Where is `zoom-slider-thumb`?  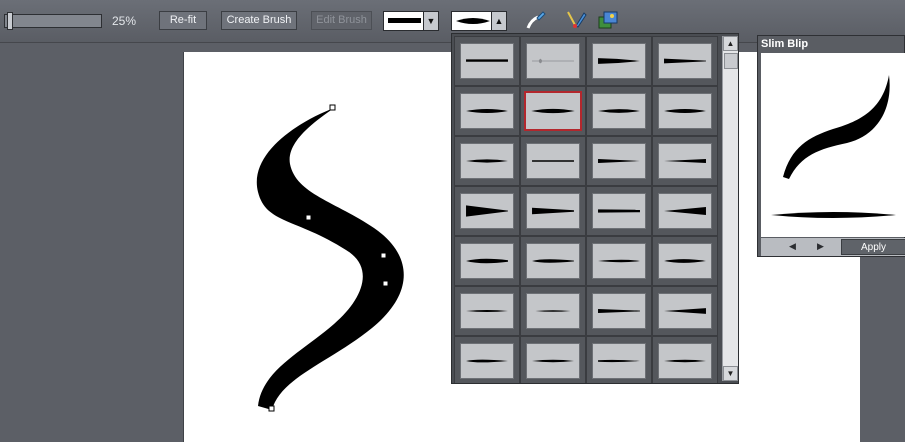
zoom-slider-thumb is located at coordinates (10, 21).